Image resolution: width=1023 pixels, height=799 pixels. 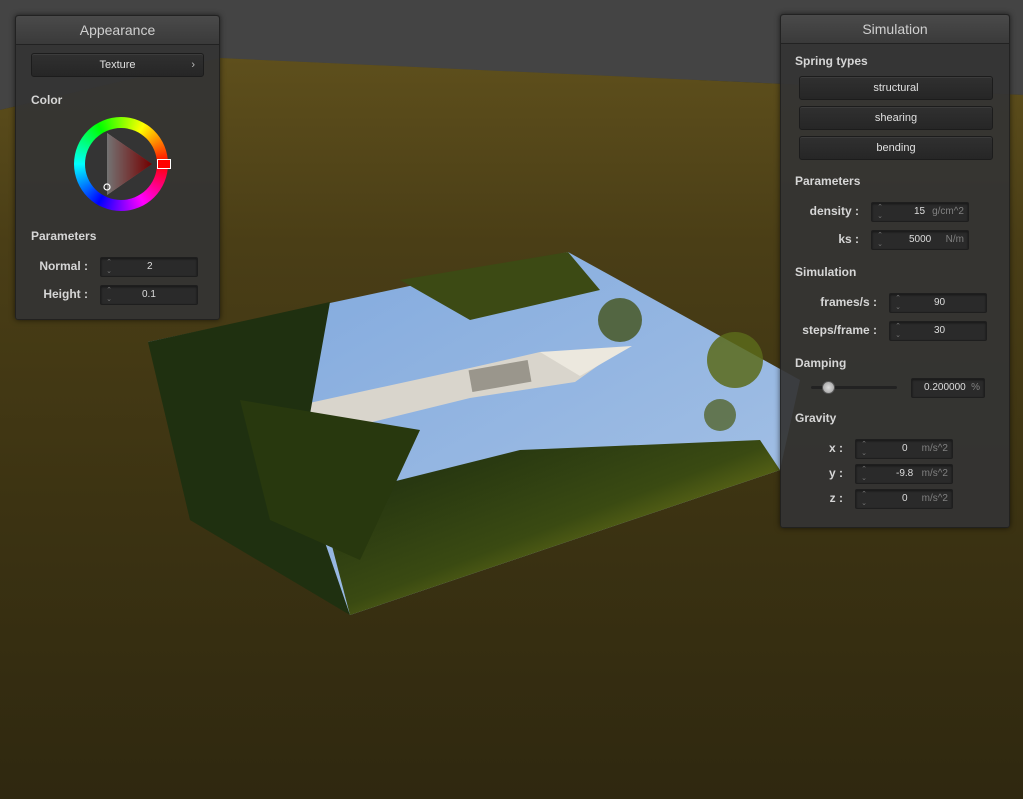 I want to click on normal-input: ⌃ ⌄ 2, so click(x=149, y=267).